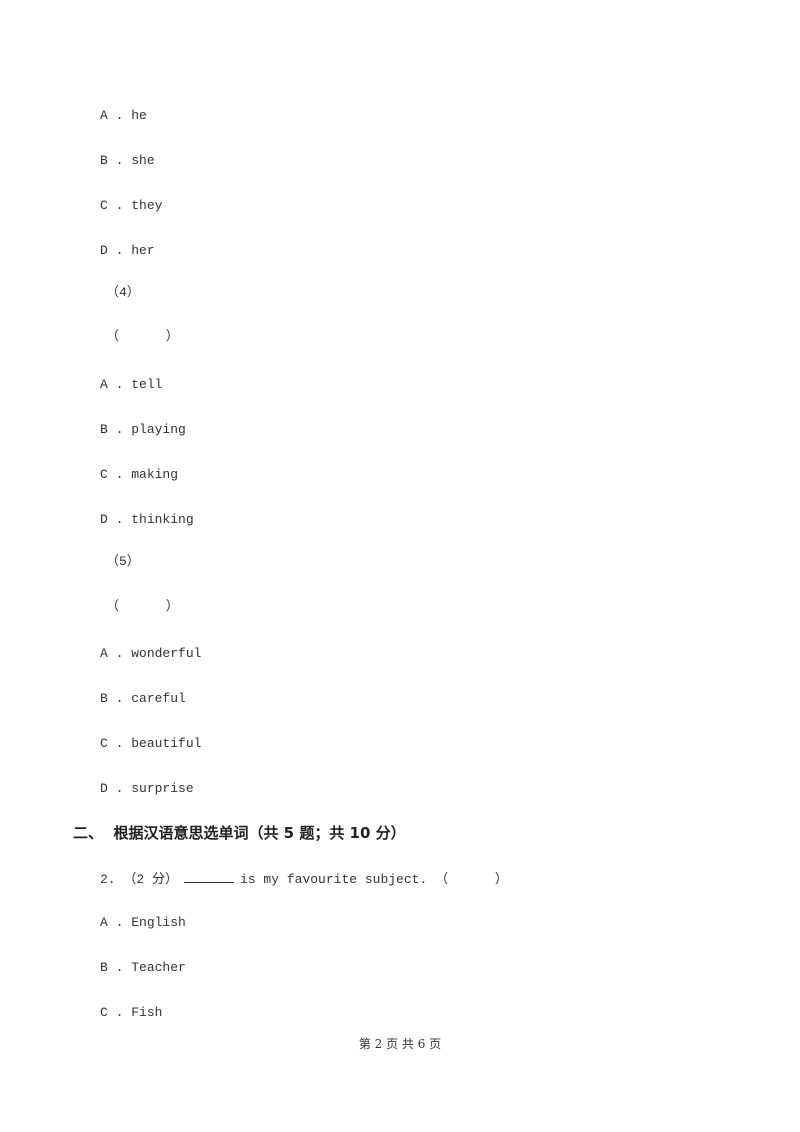  I want to click on option-text: wonderful, so click(166, 653).